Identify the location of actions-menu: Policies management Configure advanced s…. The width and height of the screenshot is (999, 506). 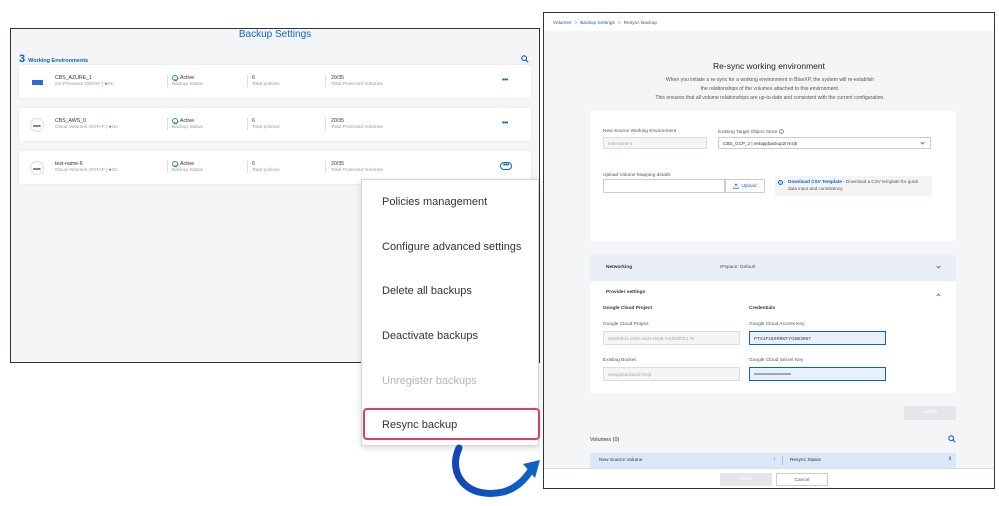
(450, 312).